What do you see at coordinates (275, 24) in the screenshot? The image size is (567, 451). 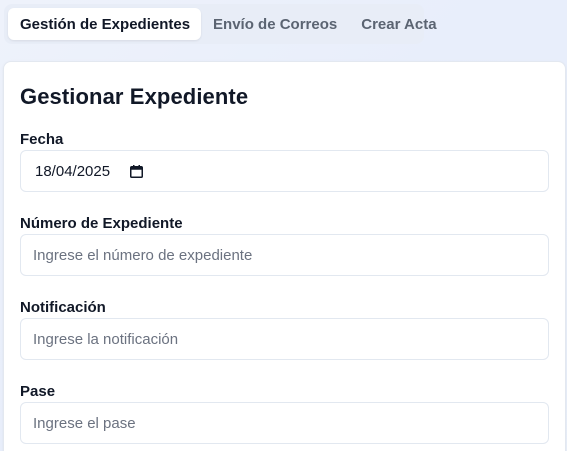 I see `tab-envio-correos: Envío de Correos` at bounding box center [275, 24].